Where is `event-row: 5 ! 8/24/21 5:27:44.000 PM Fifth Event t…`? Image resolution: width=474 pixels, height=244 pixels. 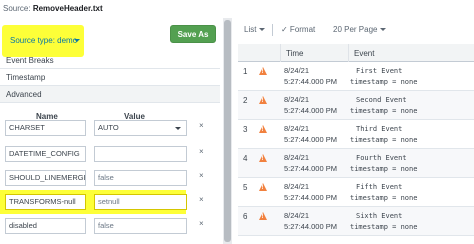
event-row: 5 ! 8/24/21 5:27:44.000 PM Fifth Event t… is located at coordinates (356, 192).